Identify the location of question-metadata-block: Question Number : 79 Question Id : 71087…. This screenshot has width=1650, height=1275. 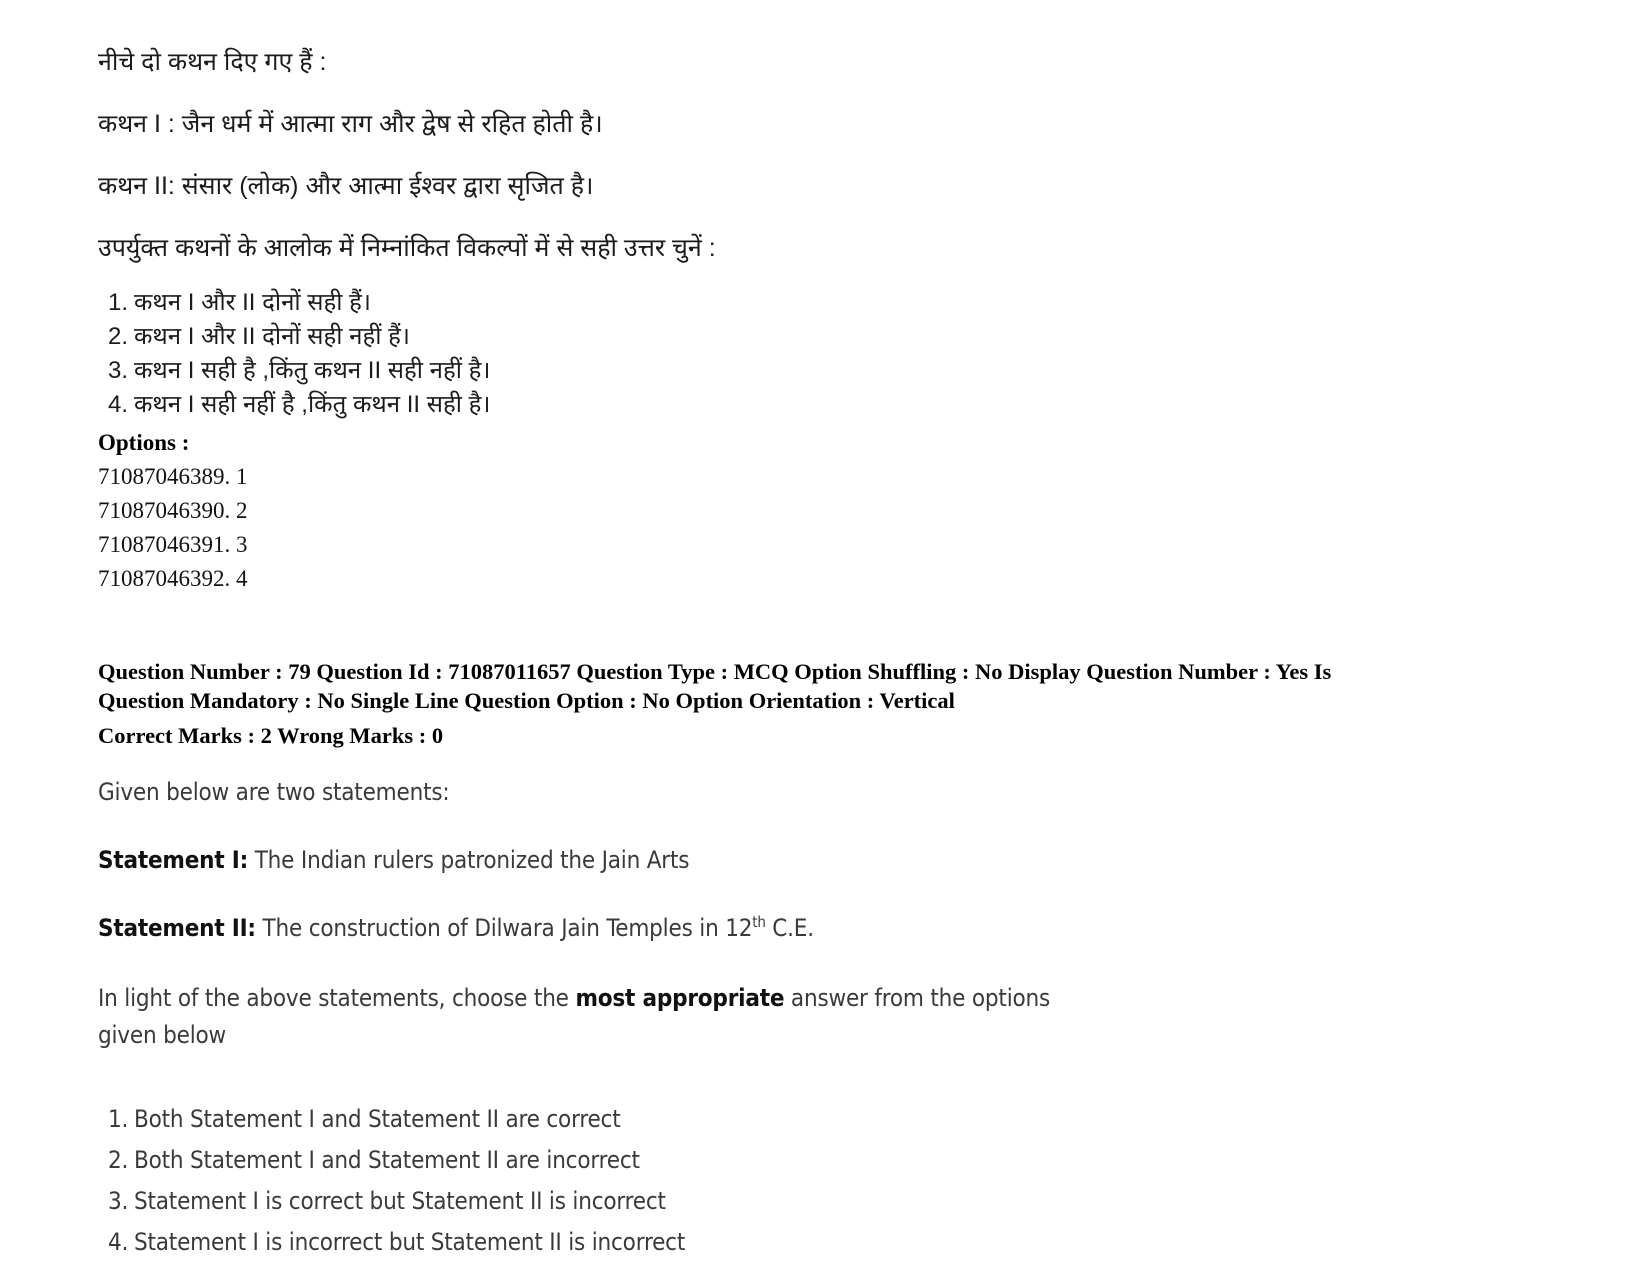
(808, 704).